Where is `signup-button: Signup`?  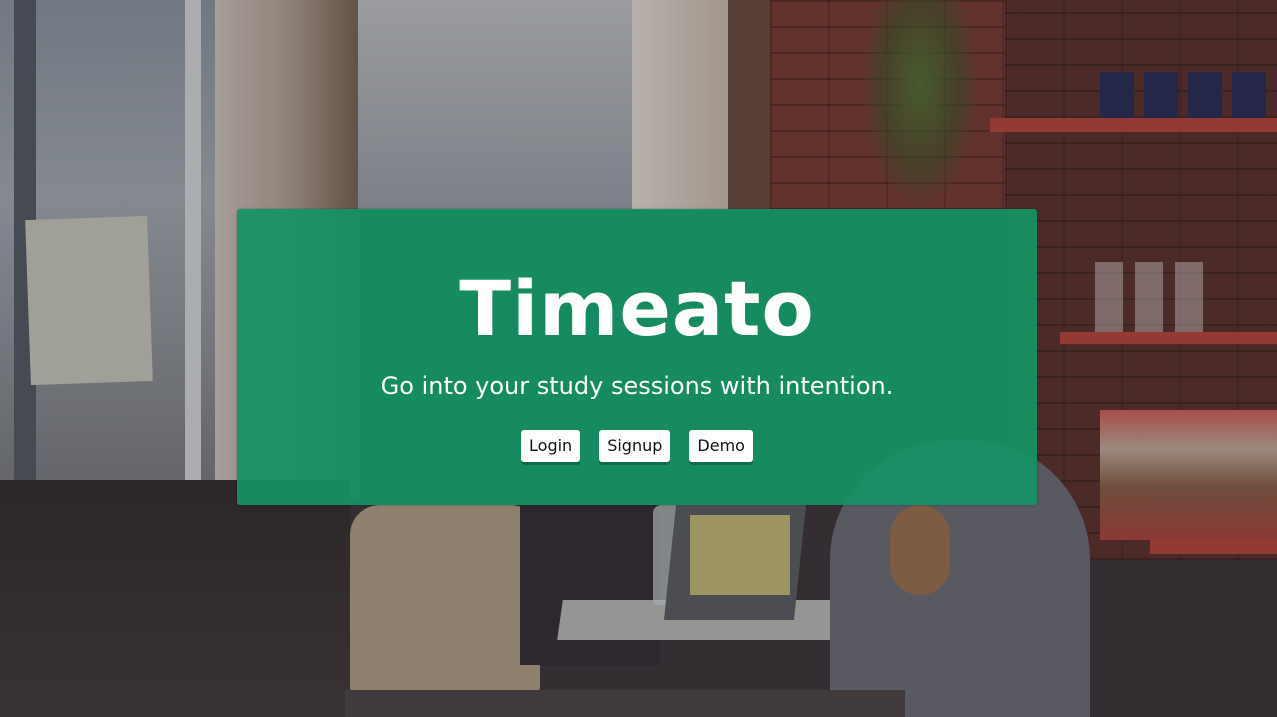 signup-button: Signup is located at coordinates (635, 446).